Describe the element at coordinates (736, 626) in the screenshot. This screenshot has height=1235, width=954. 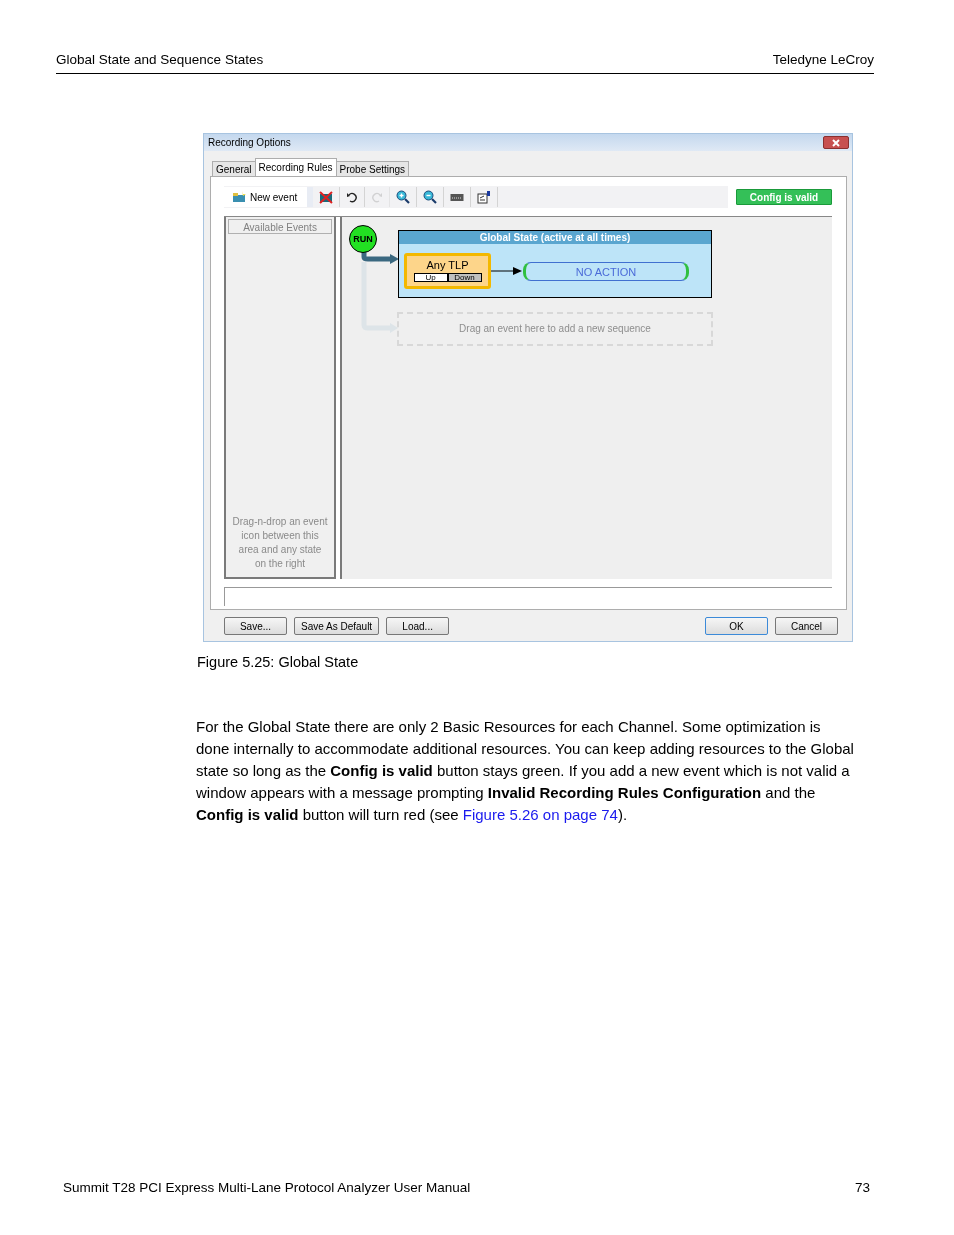
I see `dialog-button: OK` at that location.